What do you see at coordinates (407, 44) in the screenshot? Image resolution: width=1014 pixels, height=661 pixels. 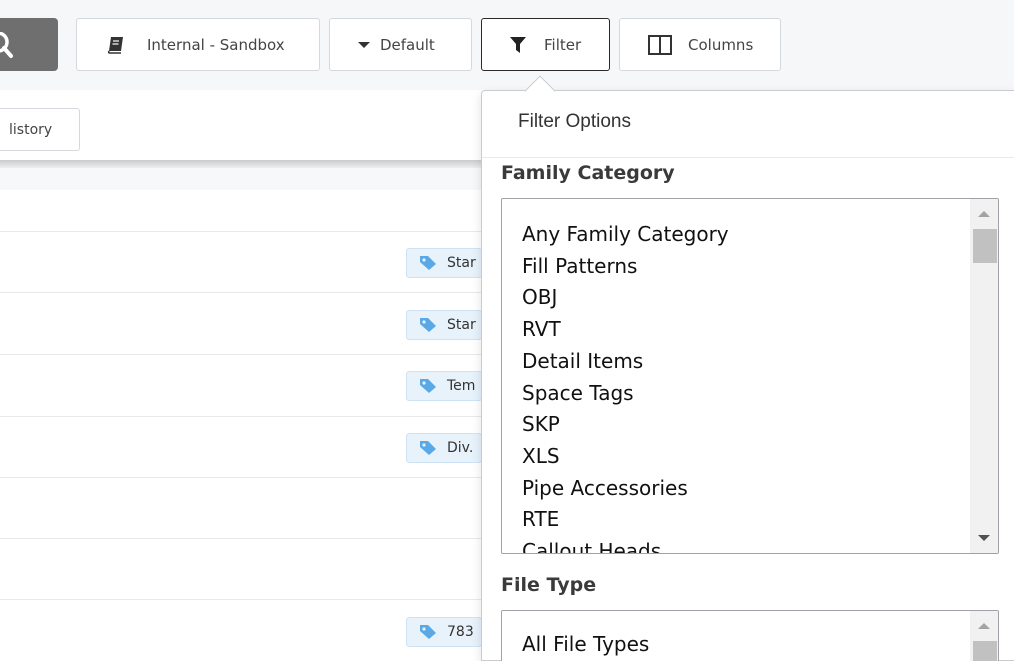 I see `view-label: Default` at bounding box center [407, 44].